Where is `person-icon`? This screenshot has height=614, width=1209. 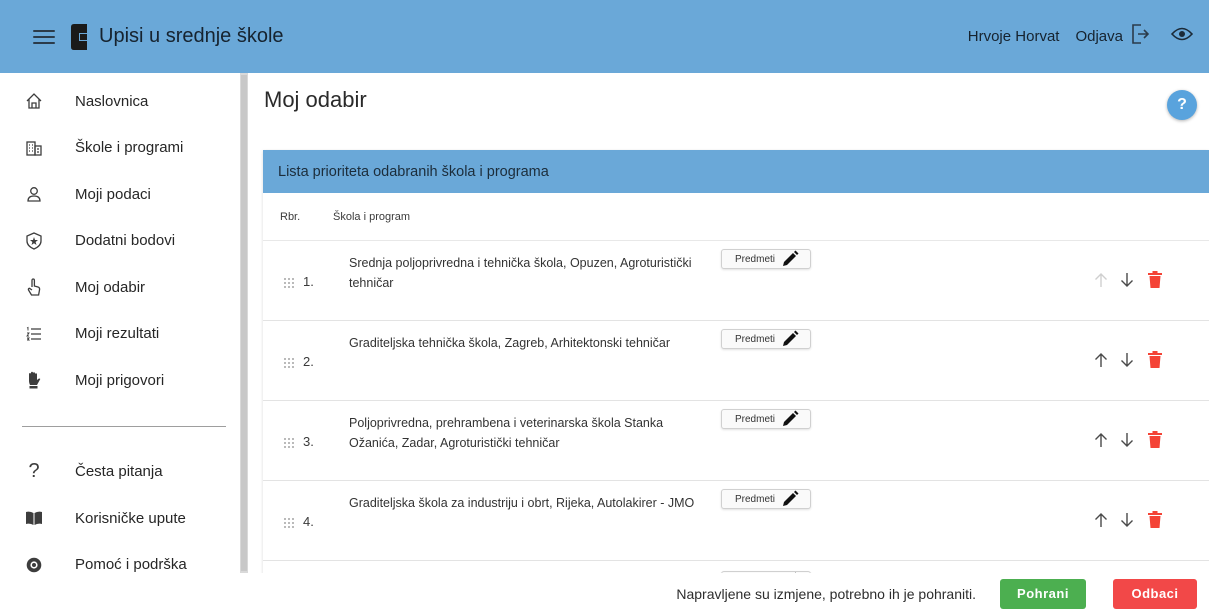
person-icon is located at coordinates (34, 194).